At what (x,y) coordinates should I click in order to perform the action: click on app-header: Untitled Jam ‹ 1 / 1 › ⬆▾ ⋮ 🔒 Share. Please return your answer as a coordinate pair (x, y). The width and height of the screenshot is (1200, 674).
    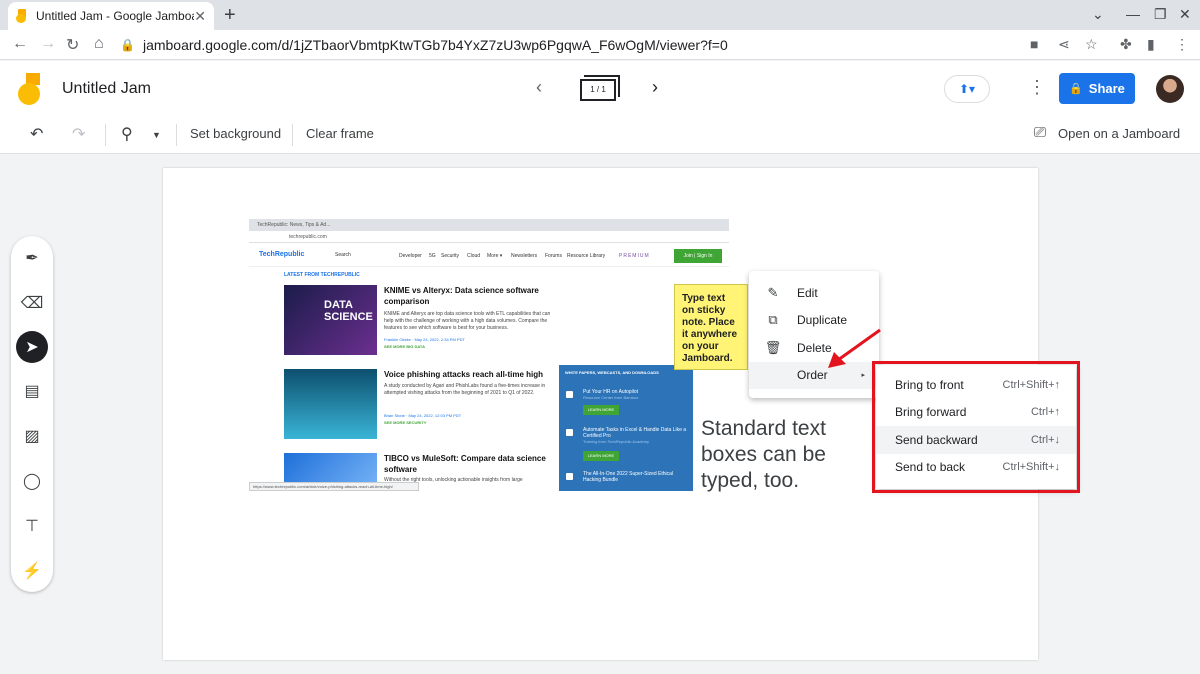
    Looking at the image, I should click on (600, 88).